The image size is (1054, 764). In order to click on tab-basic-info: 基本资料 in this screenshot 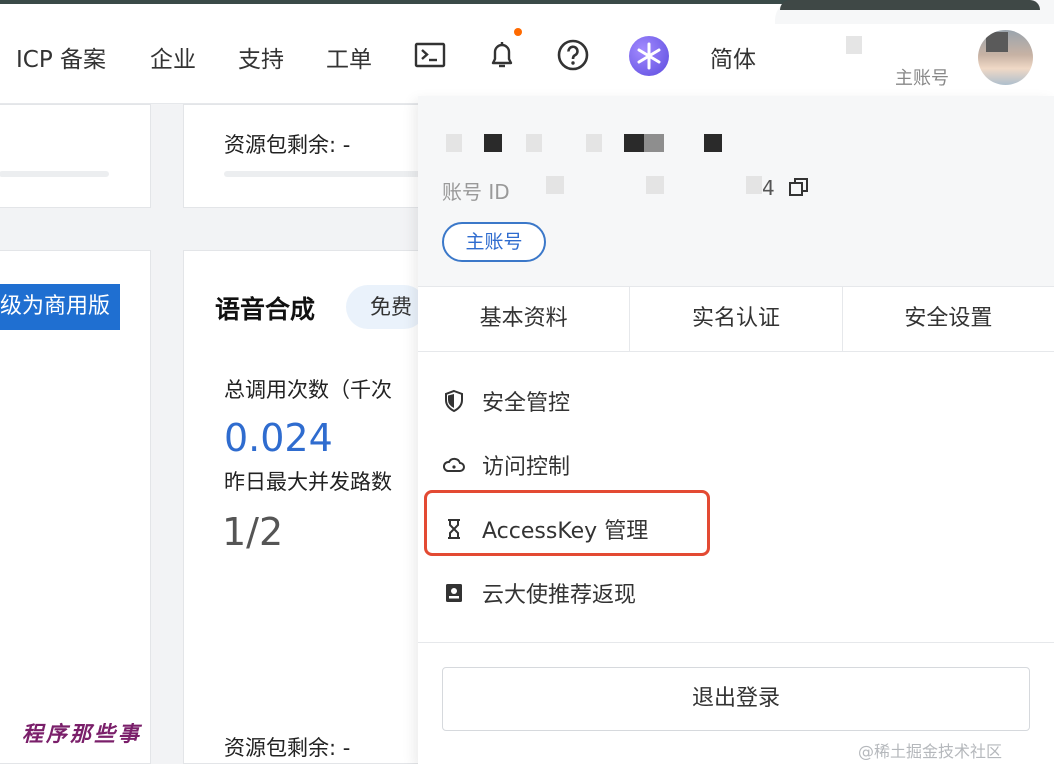, I will do `click(523, 319)`.